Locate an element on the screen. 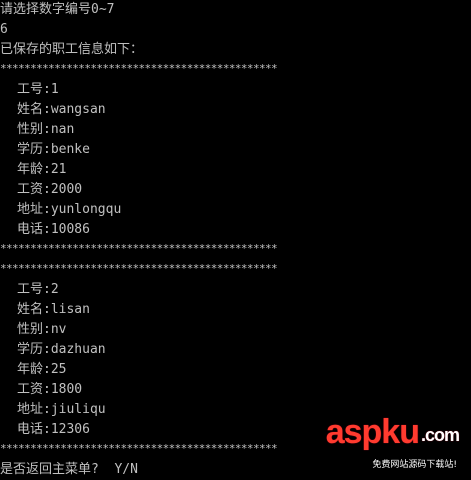  employee-id: 工号:2 is located at coordinates (38, 289).